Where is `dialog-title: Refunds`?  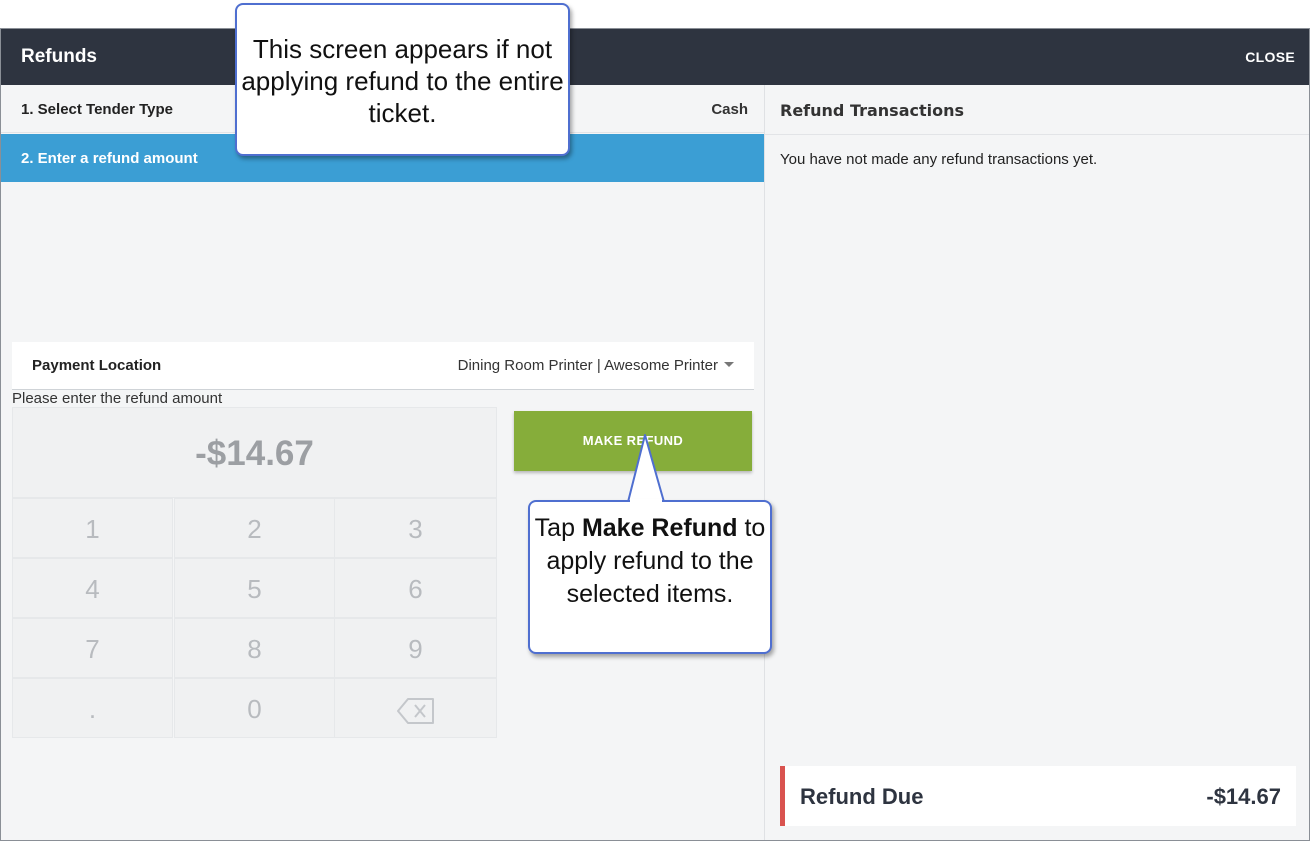 dialog-title: Refunds is located at coordinates (59, 56).